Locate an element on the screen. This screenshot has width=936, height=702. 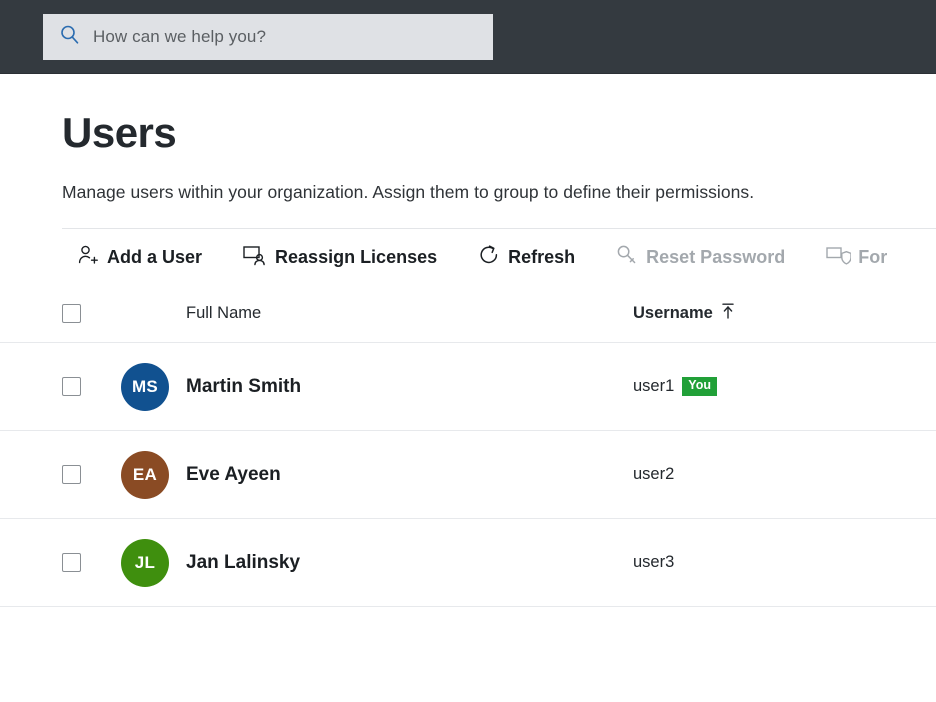
refresh-label: Refresh is located at coordinates (542, 256).